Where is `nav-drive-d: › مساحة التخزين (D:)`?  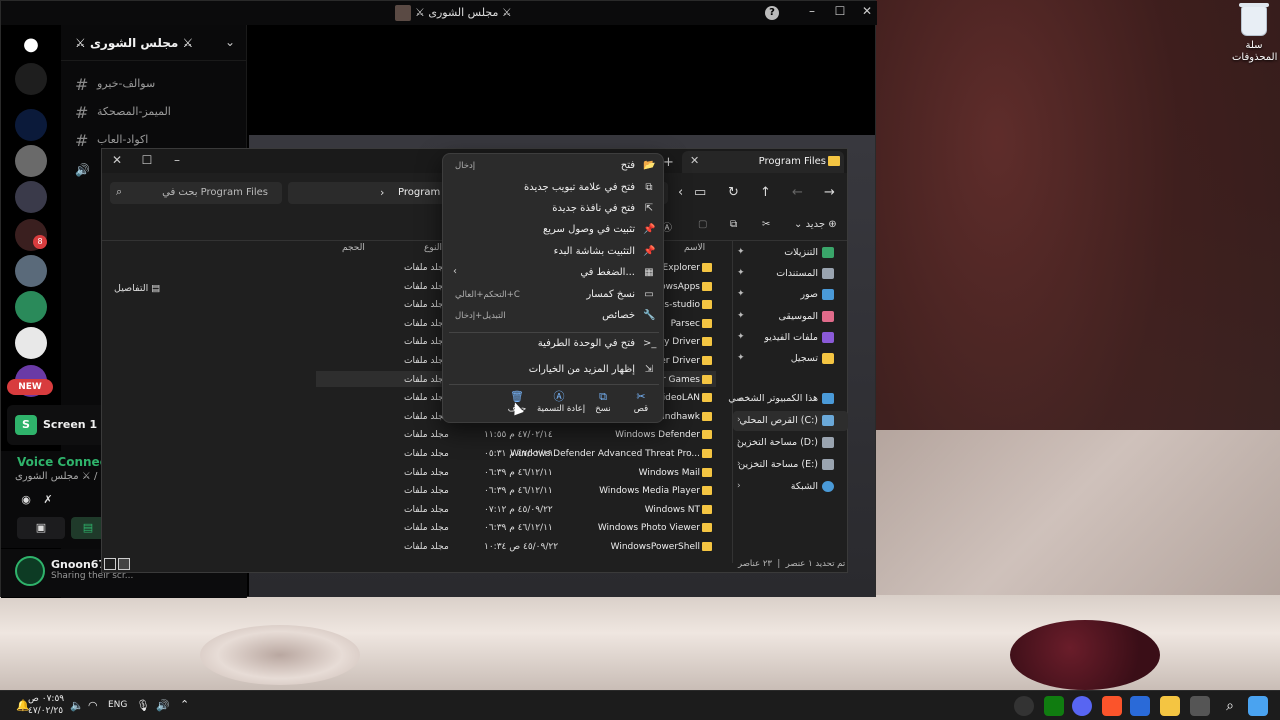 nav-drive-d: › مساحة التخزين (D:) is located at coordinates (790, 443).